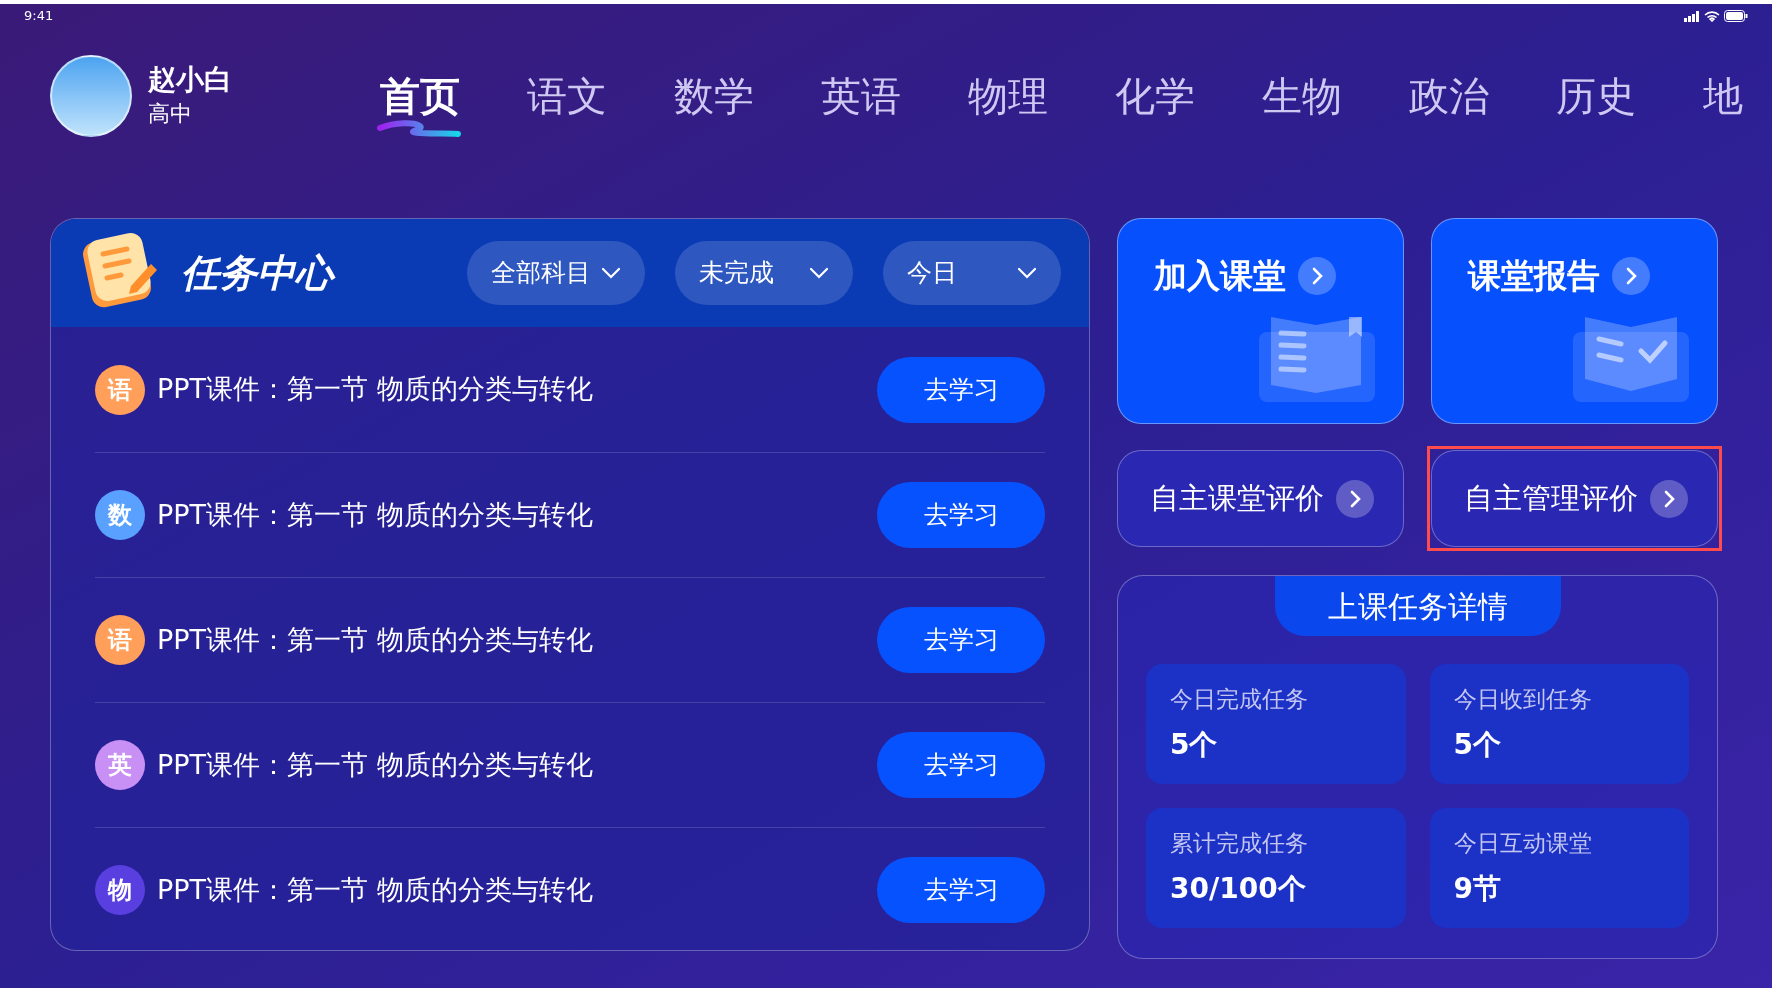 This screenshot has width=1772, height=988. I want to click on subject-tab: 历史, so click(1596, 96).